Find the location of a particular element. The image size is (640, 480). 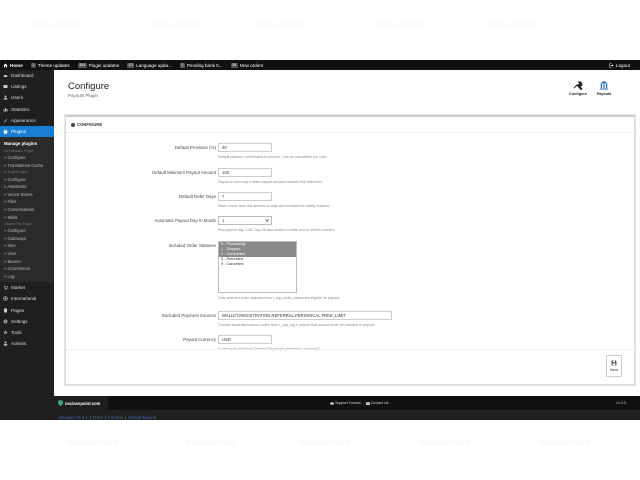

submenu-link-label: Banner is located at coordinates (14, 261).